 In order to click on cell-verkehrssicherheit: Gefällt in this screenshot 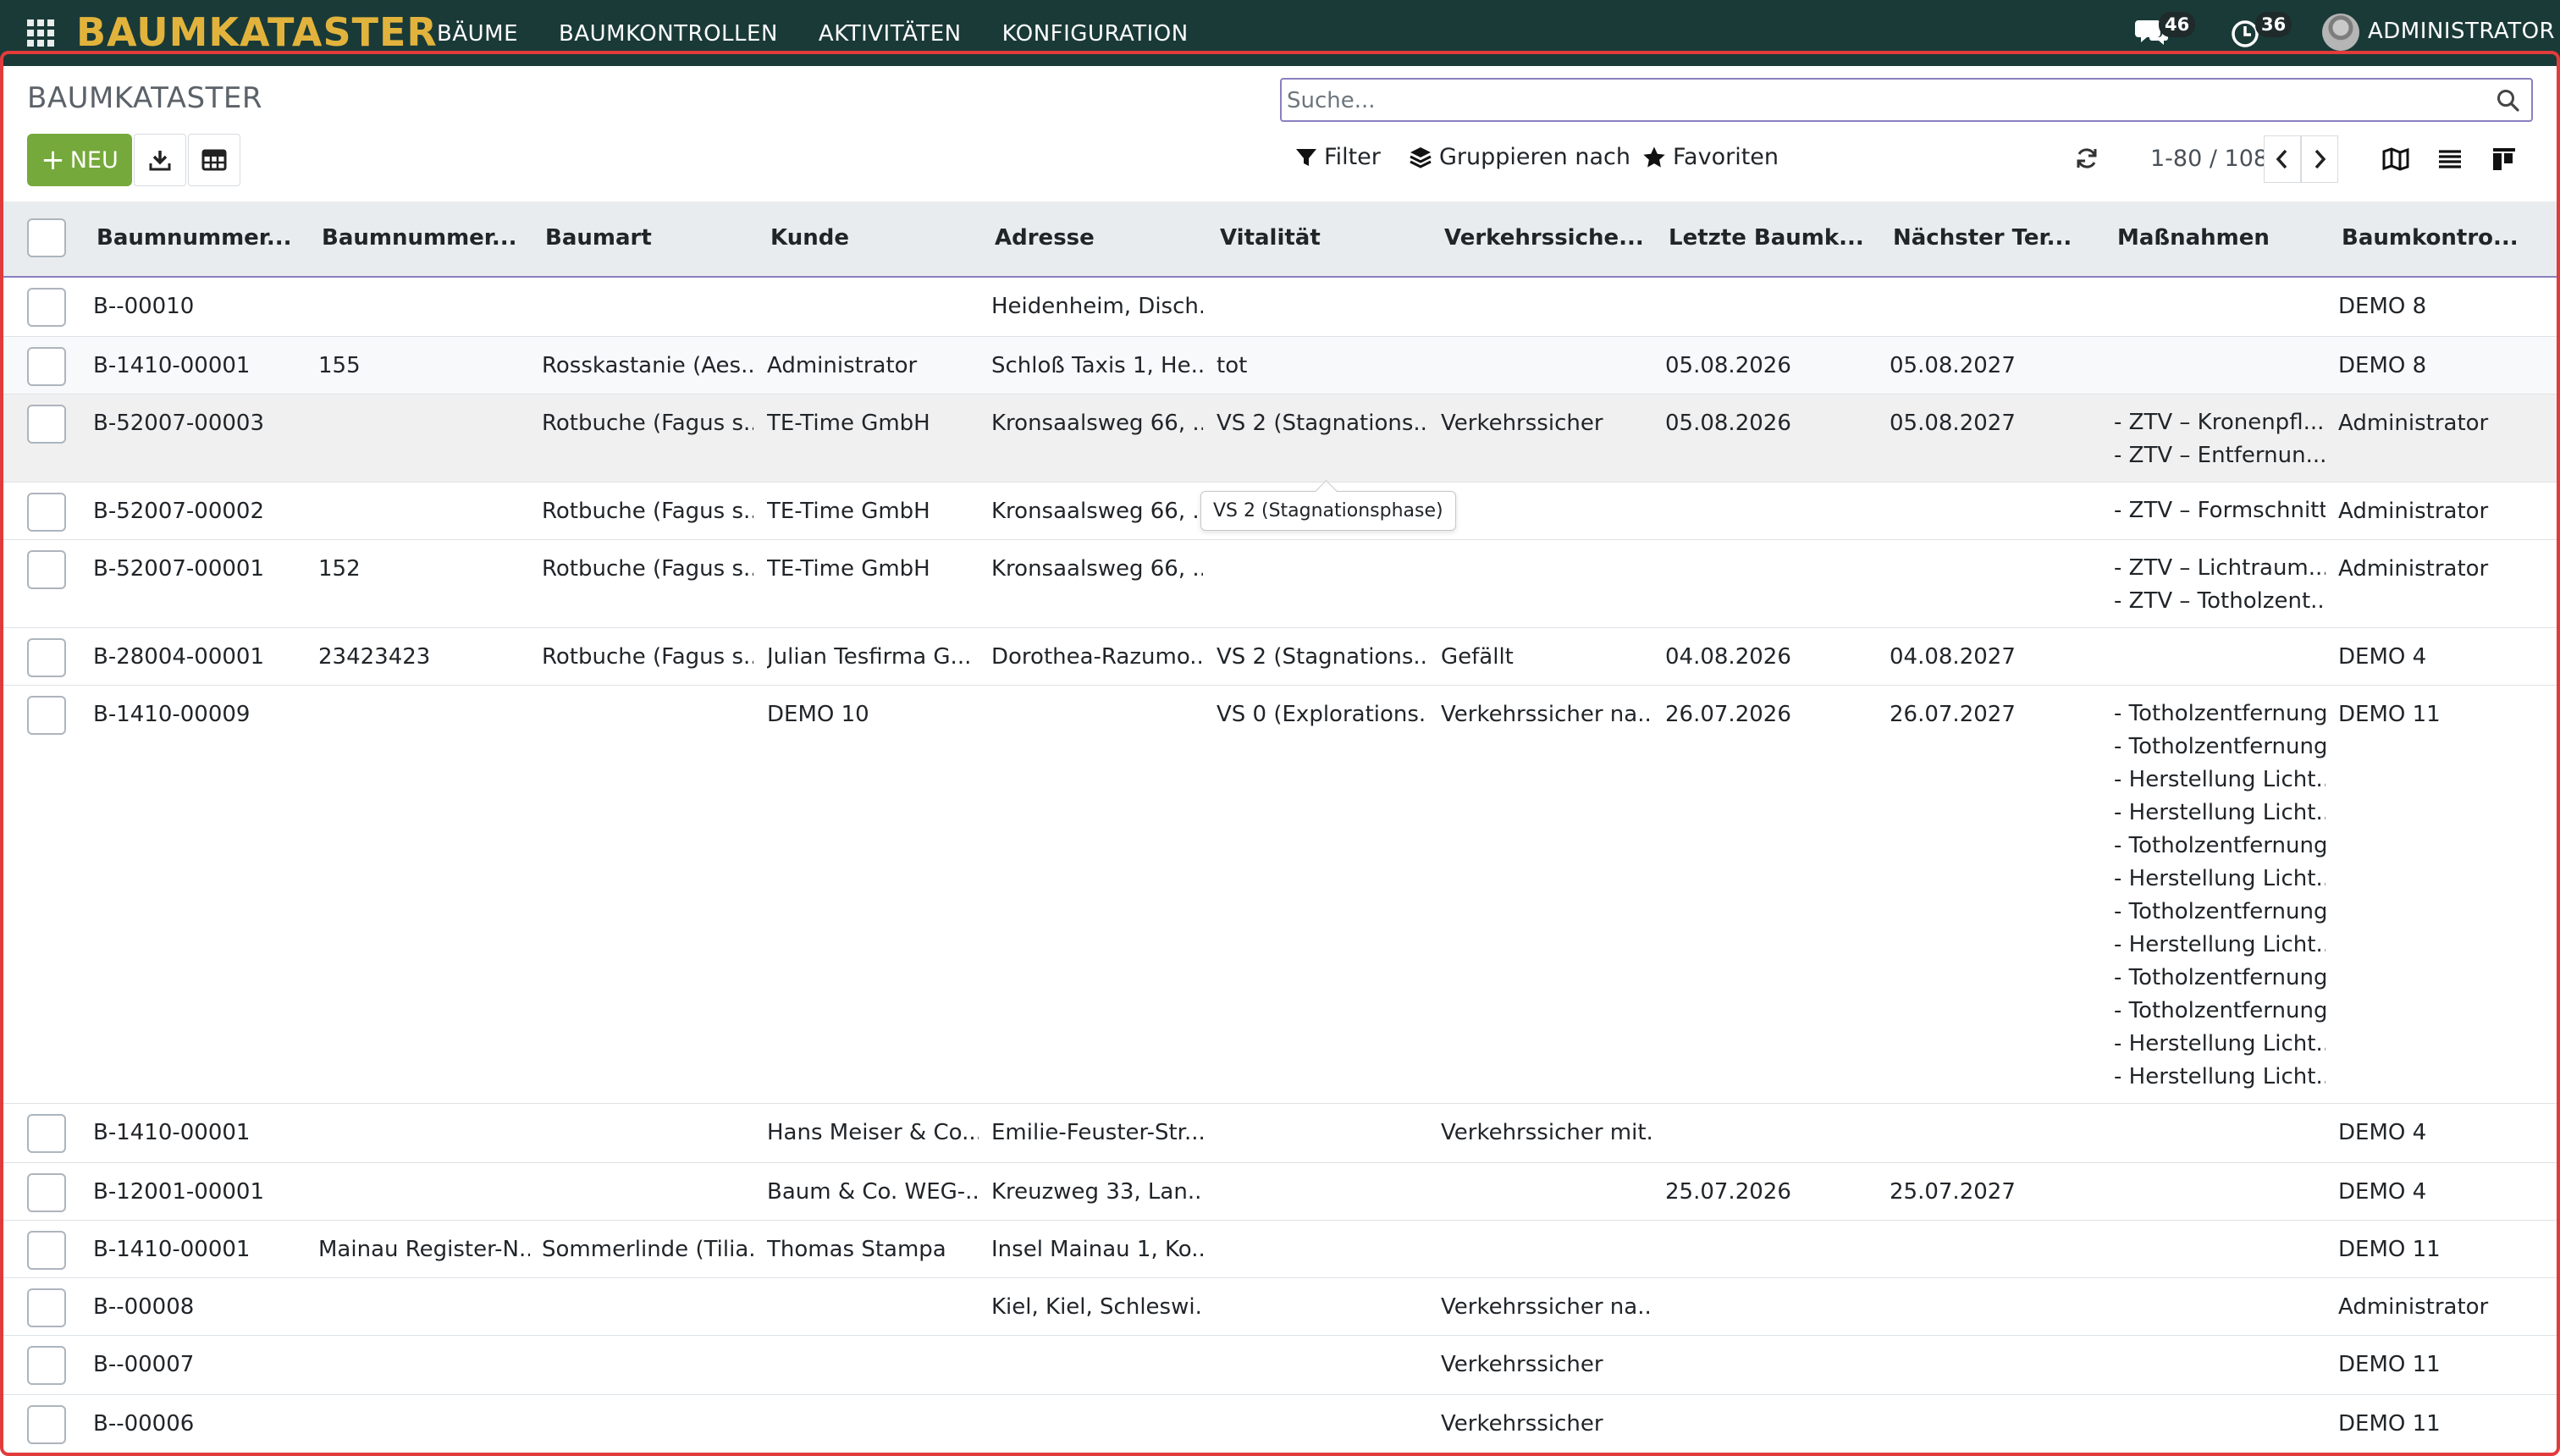, I will do `click(1477, 657)`.